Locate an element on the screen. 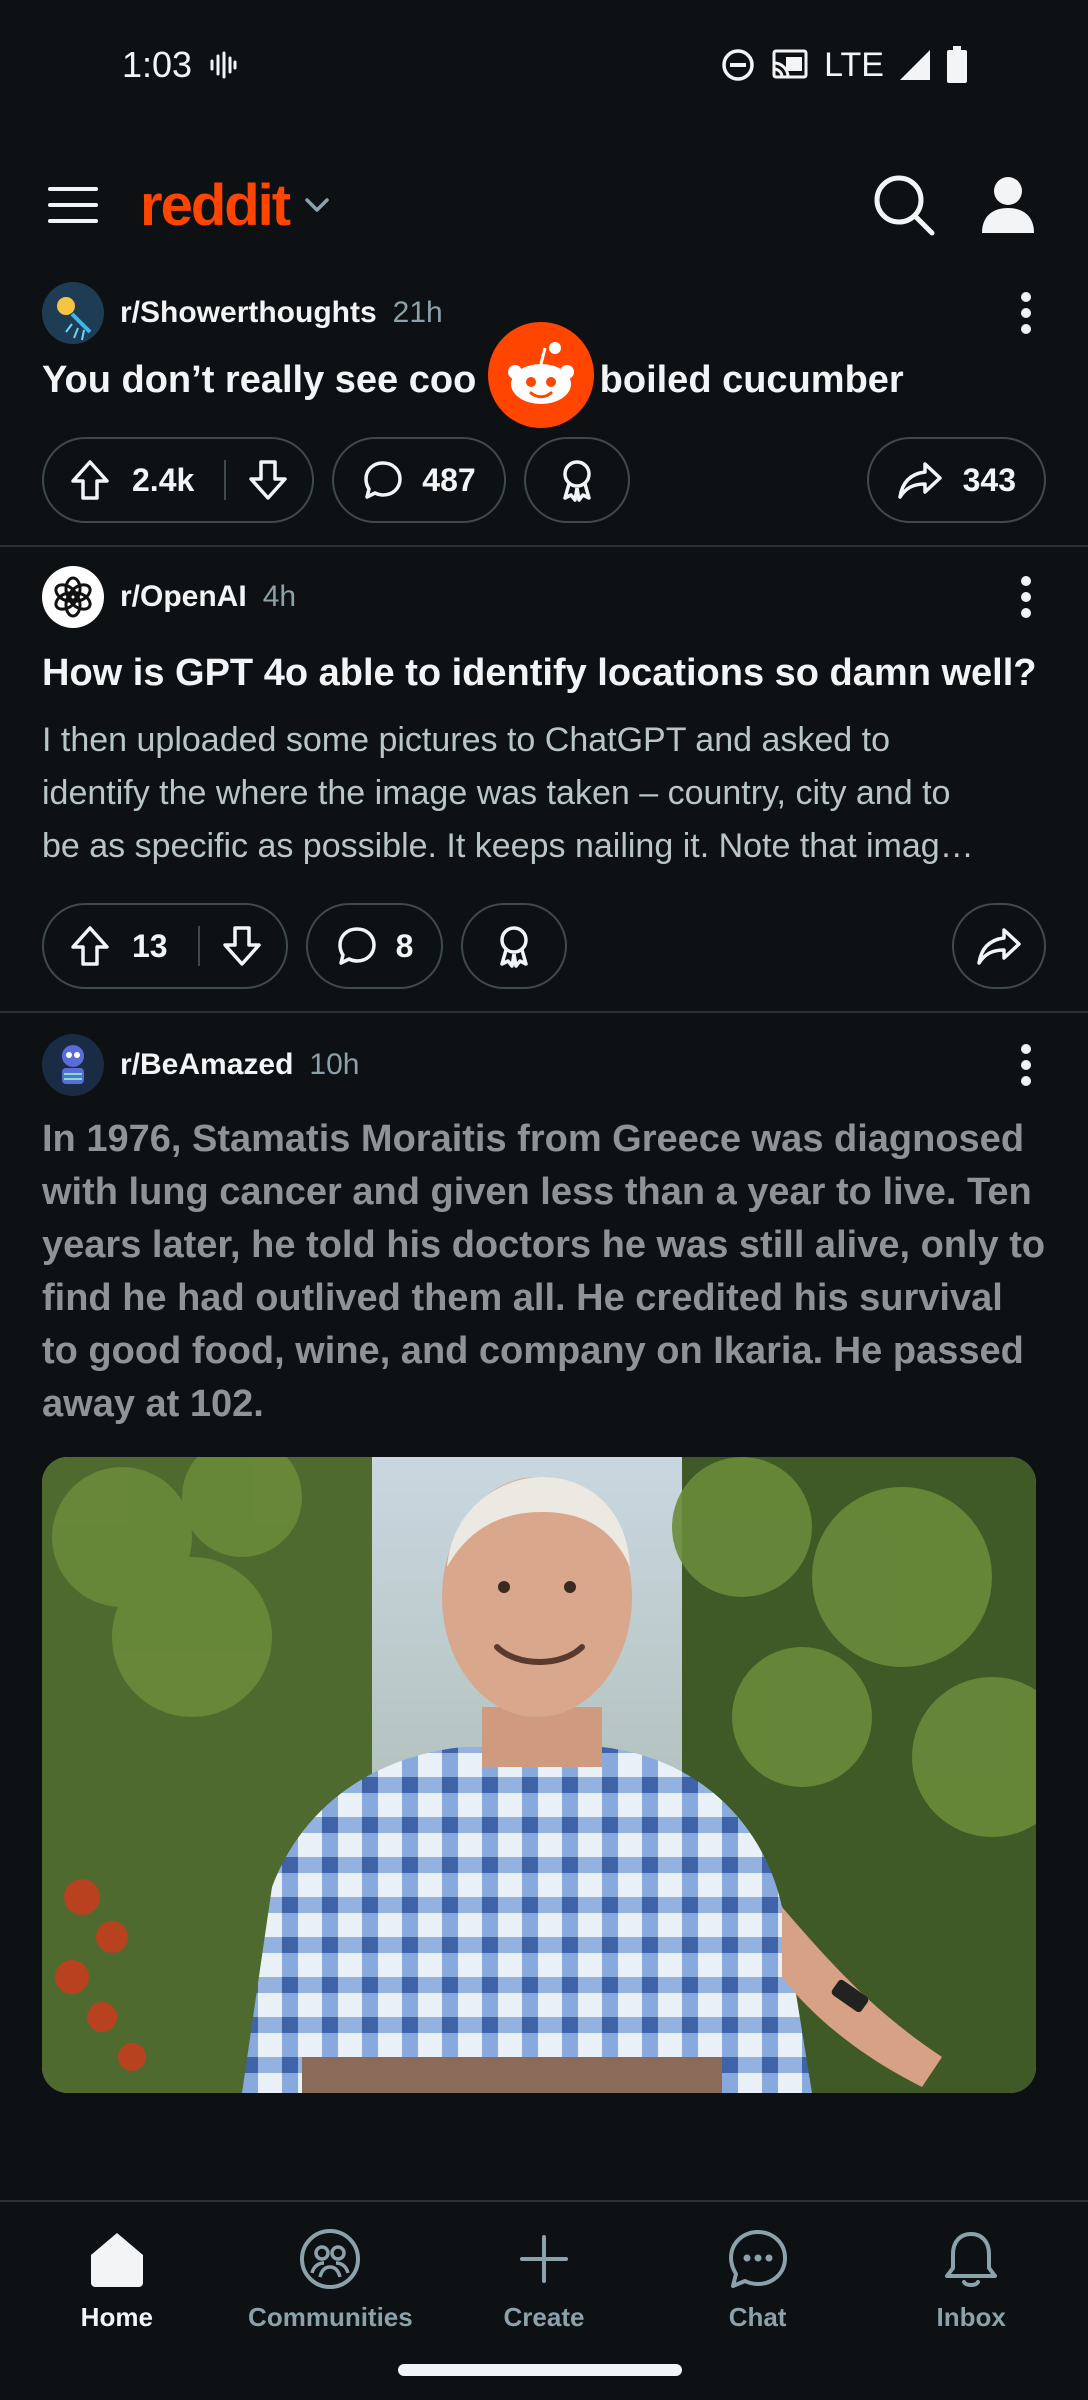  do-not-disturb-icon is located at coordinates (738, 65).